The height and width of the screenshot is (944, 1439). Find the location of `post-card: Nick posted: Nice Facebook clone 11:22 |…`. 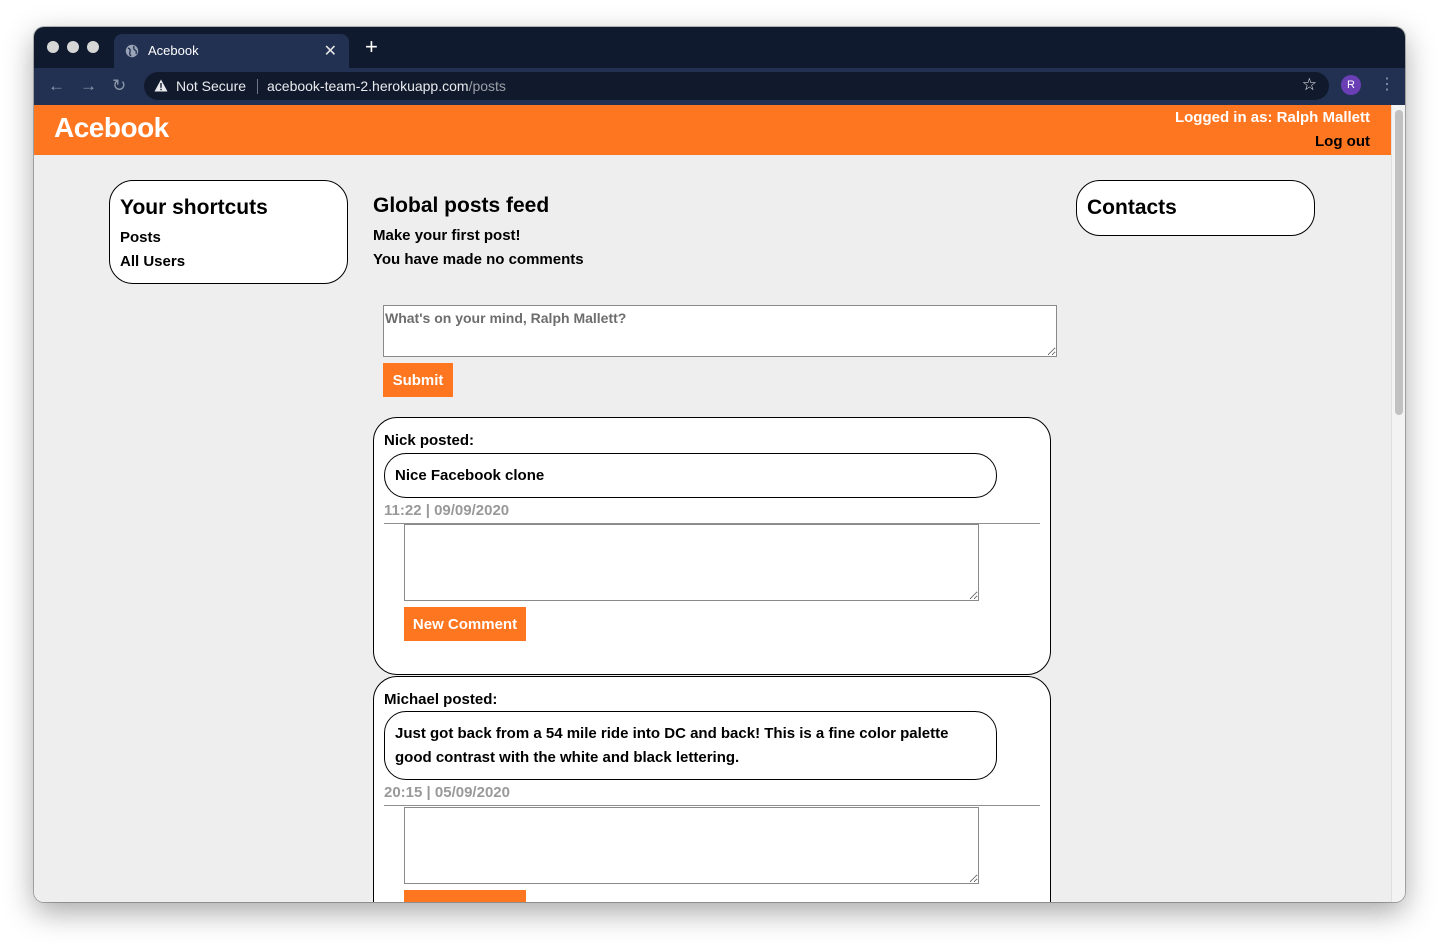

post-card: Nick posted: Nice Facebook clone 11:22 |… is located at coordinates (712, 546).